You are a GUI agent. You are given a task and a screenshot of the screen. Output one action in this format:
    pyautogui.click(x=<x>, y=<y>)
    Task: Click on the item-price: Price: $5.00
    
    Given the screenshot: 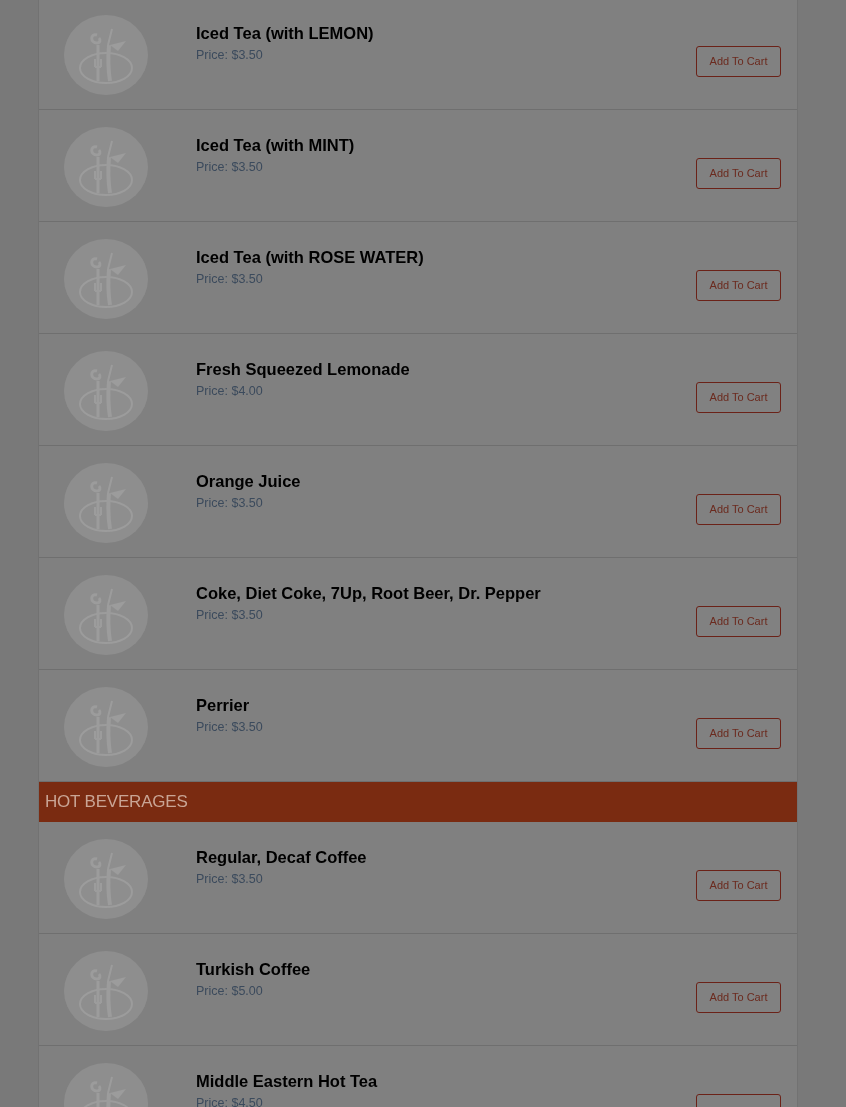 What is the action you would take?
    pyautogui.click(x=230, y=991)
    